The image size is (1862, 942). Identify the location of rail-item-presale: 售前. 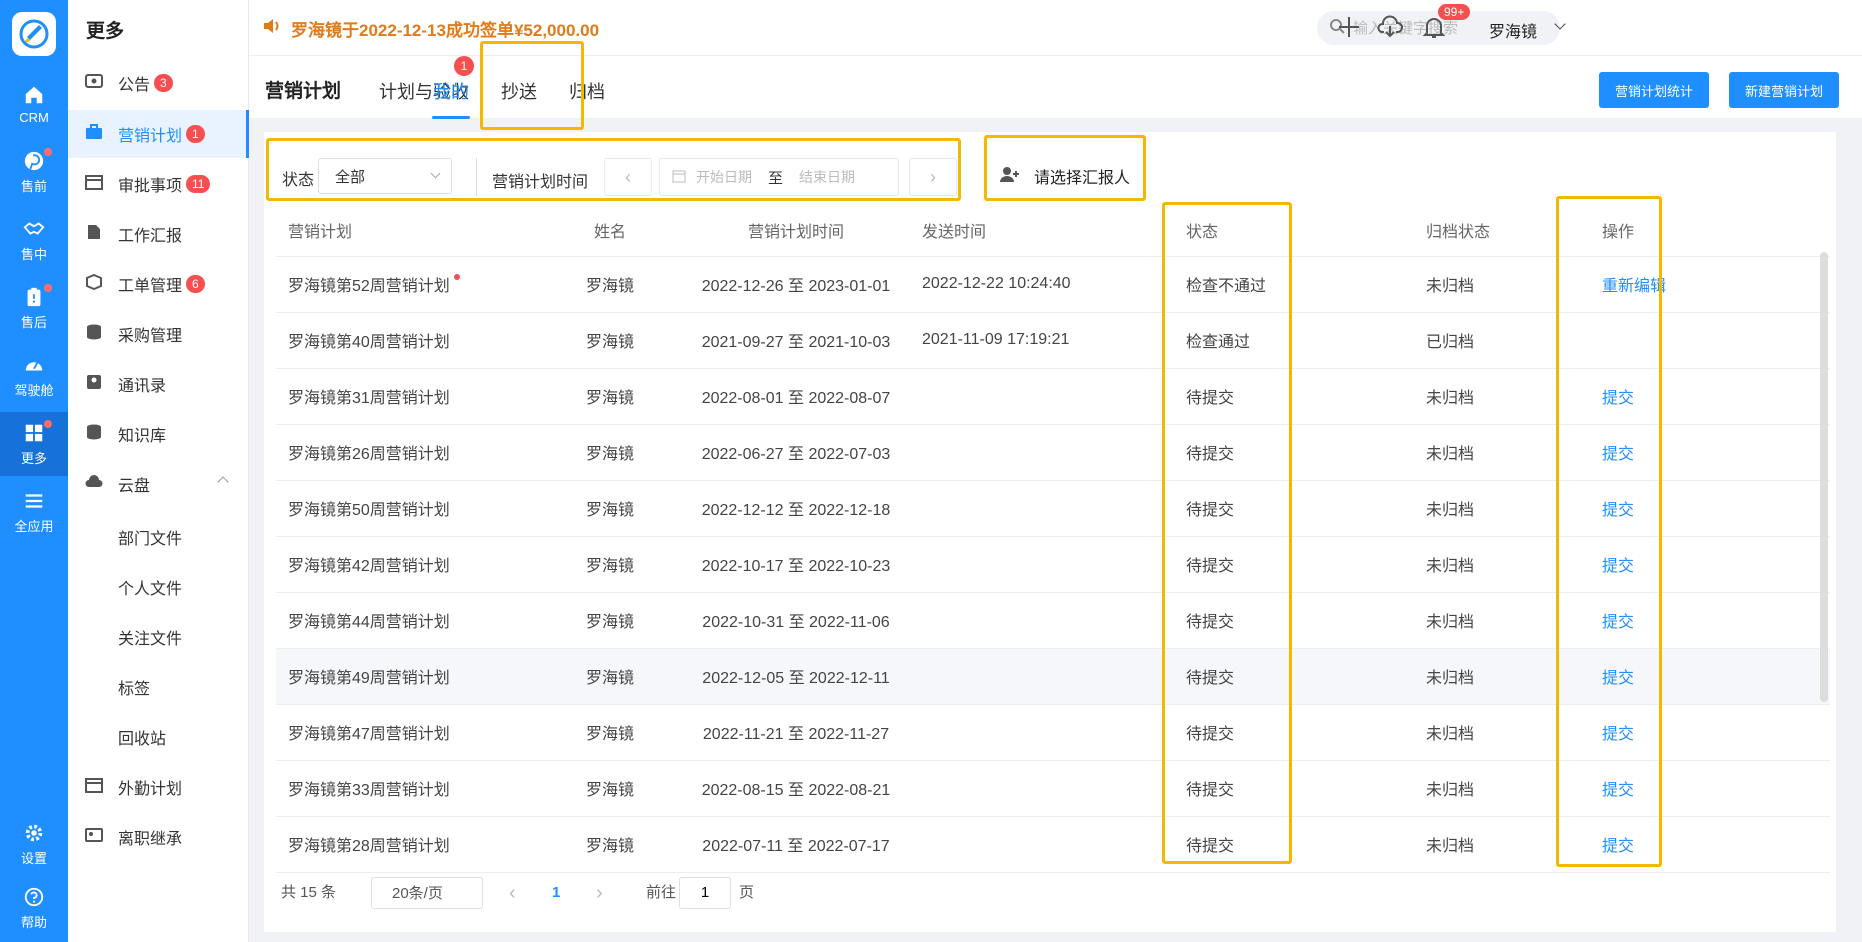
(34, 172).